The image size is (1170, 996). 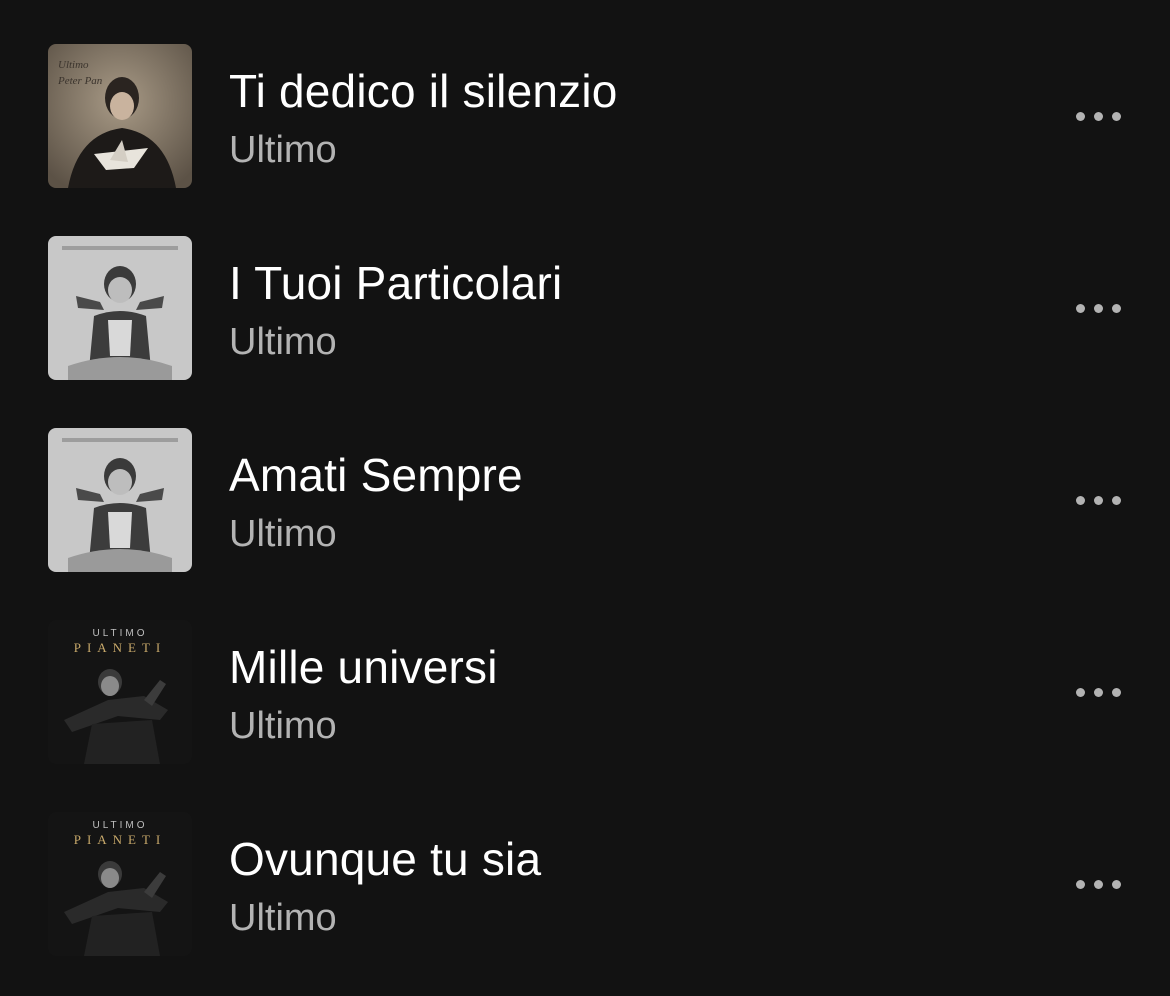 What do you see at coordinates (120, 116) in the screenshot?
I see `album-cover: Ultimo Peter Pan` at bounding box center [120, 116].